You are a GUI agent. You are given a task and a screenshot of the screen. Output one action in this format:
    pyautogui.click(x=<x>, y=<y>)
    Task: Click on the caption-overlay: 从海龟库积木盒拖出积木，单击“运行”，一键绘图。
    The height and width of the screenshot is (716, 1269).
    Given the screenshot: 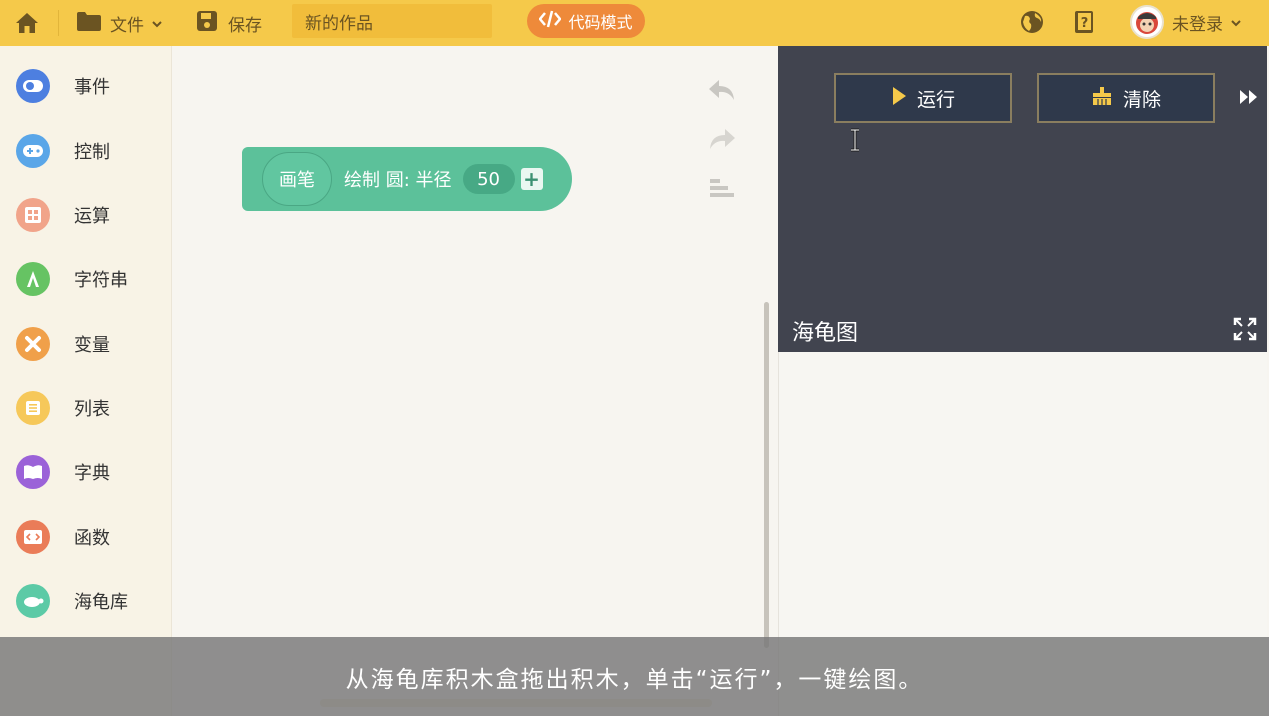 What is the action you would take?
    pyautogui.click(x=634, y=676)
    